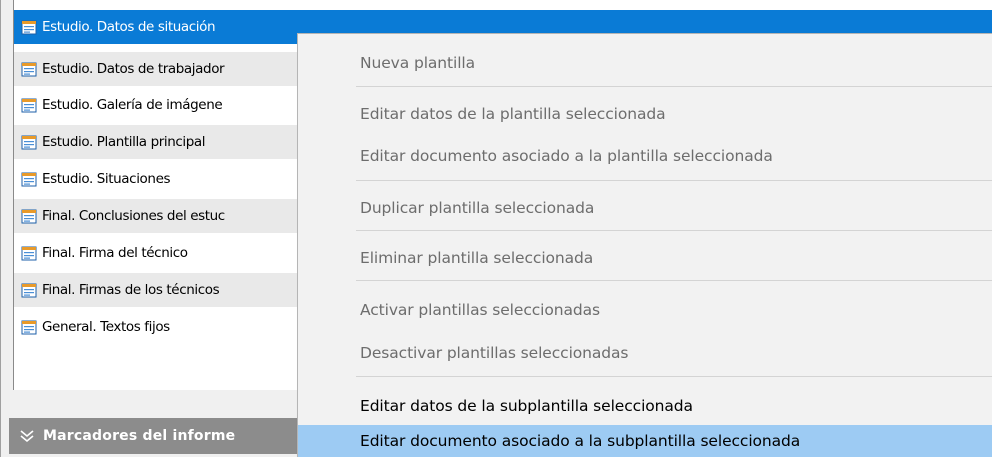 The height and width of the screenshot is (457, 992). What do you see at coordinates (132, 105) in the screenshot?
I see `template-label: Estudio. Galería de imágene` at bounding box center [132, 105].